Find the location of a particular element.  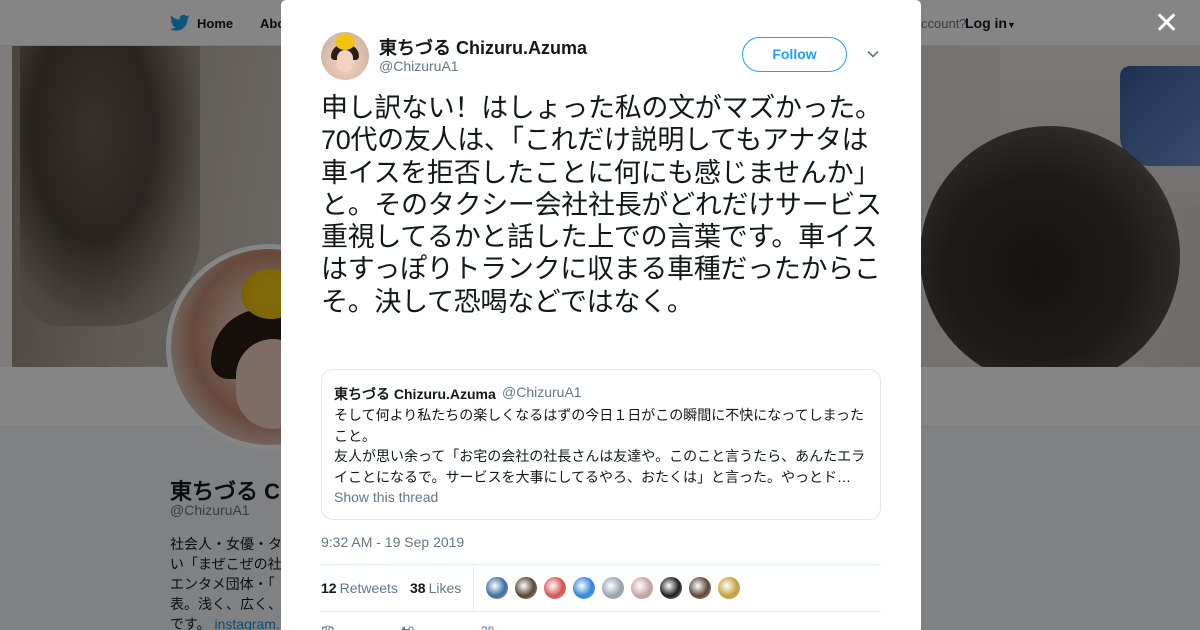

tweet-author-name: 東ちづる Chizuru.Azuma is located at coordinates (483, 47).